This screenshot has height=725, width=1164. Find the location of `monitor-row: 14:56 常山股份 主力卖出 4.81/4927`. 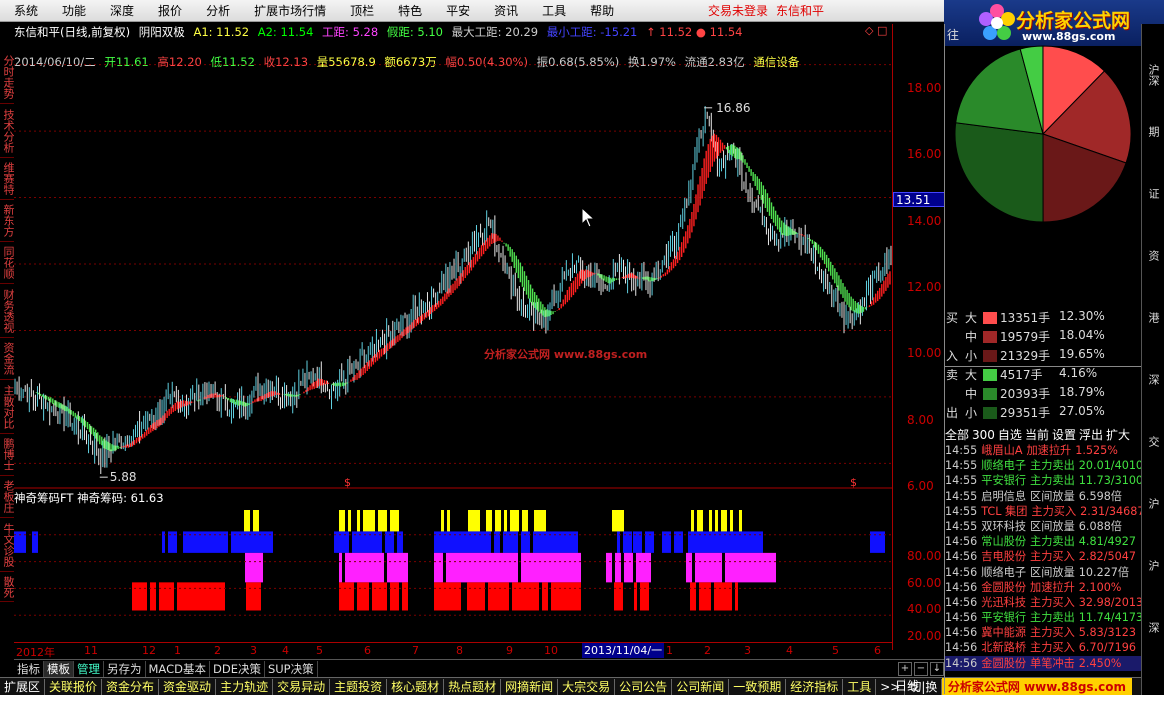

monitor-row: 14:56 常山股份 主力卖出 4.81/4927 is located at coordinates (1043, 541).